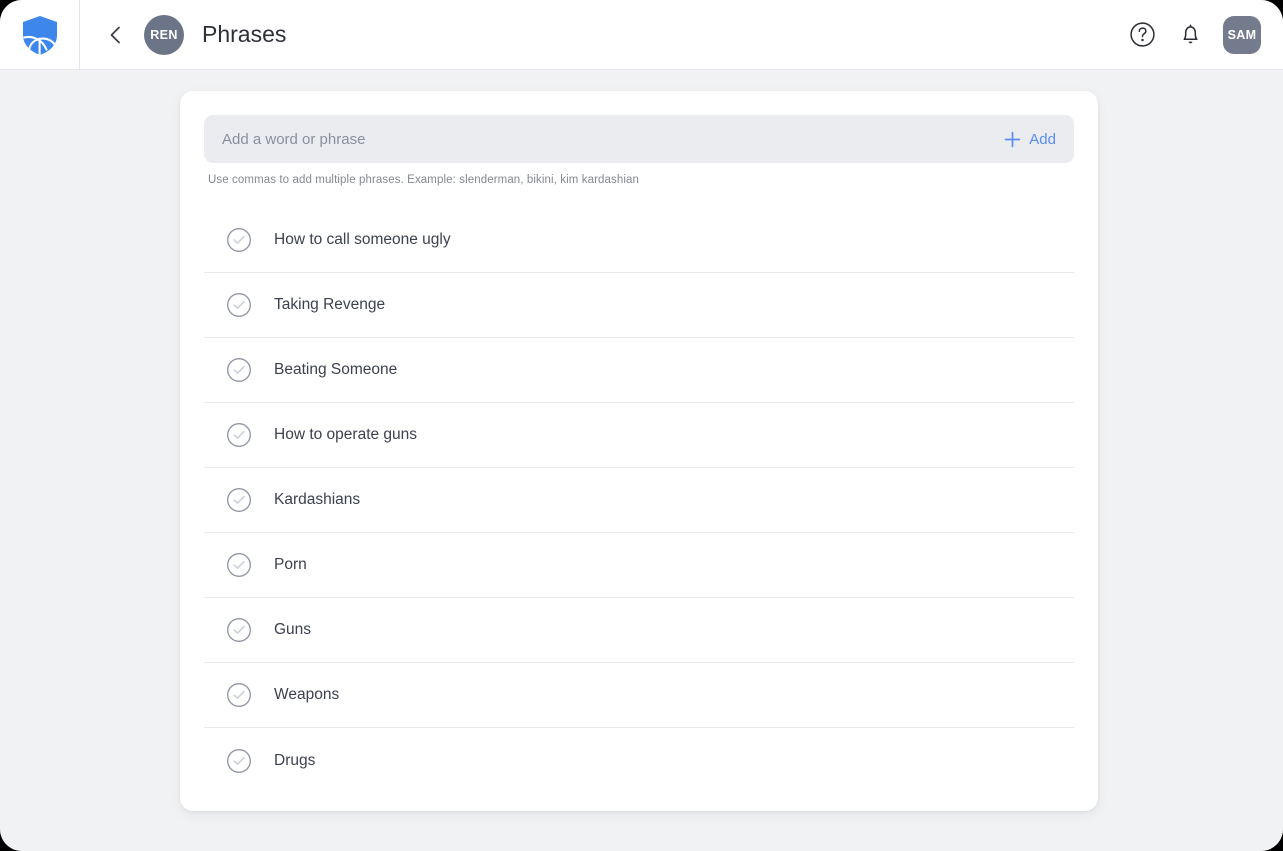 The width and height of the screenshot is (1283, 851). I want to click on user-avatar-initials: SAM, so click(1242, 34).